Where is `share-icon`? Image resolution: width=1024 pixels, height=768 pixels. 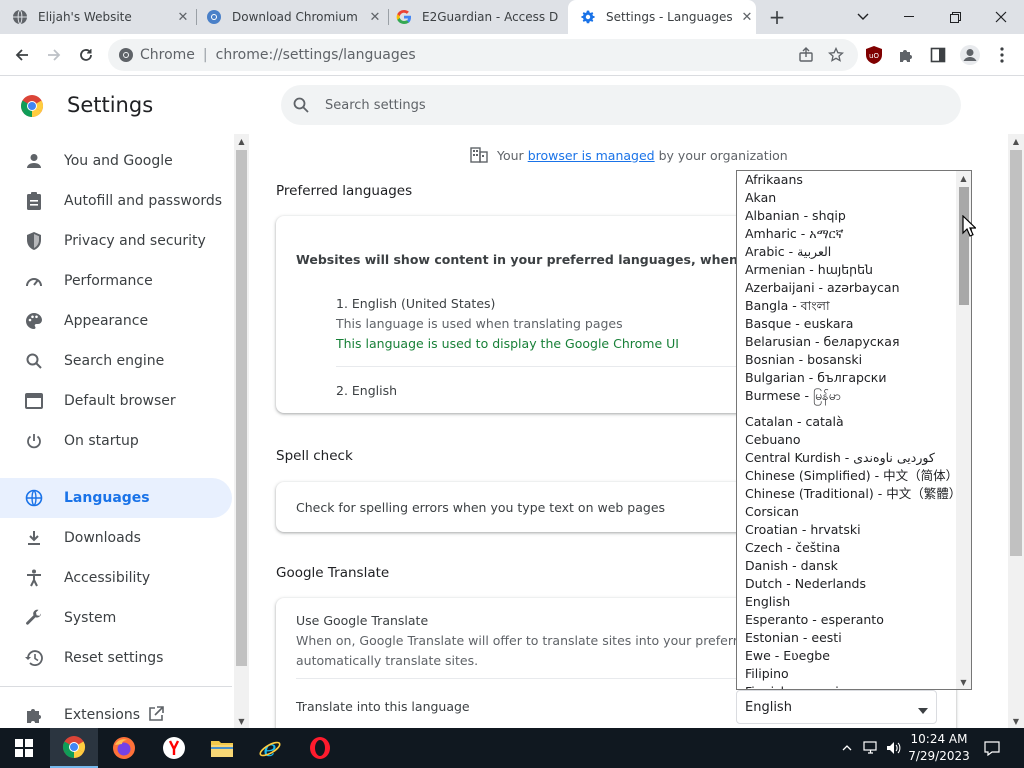 share-icon is located at coordinates (806, 55).